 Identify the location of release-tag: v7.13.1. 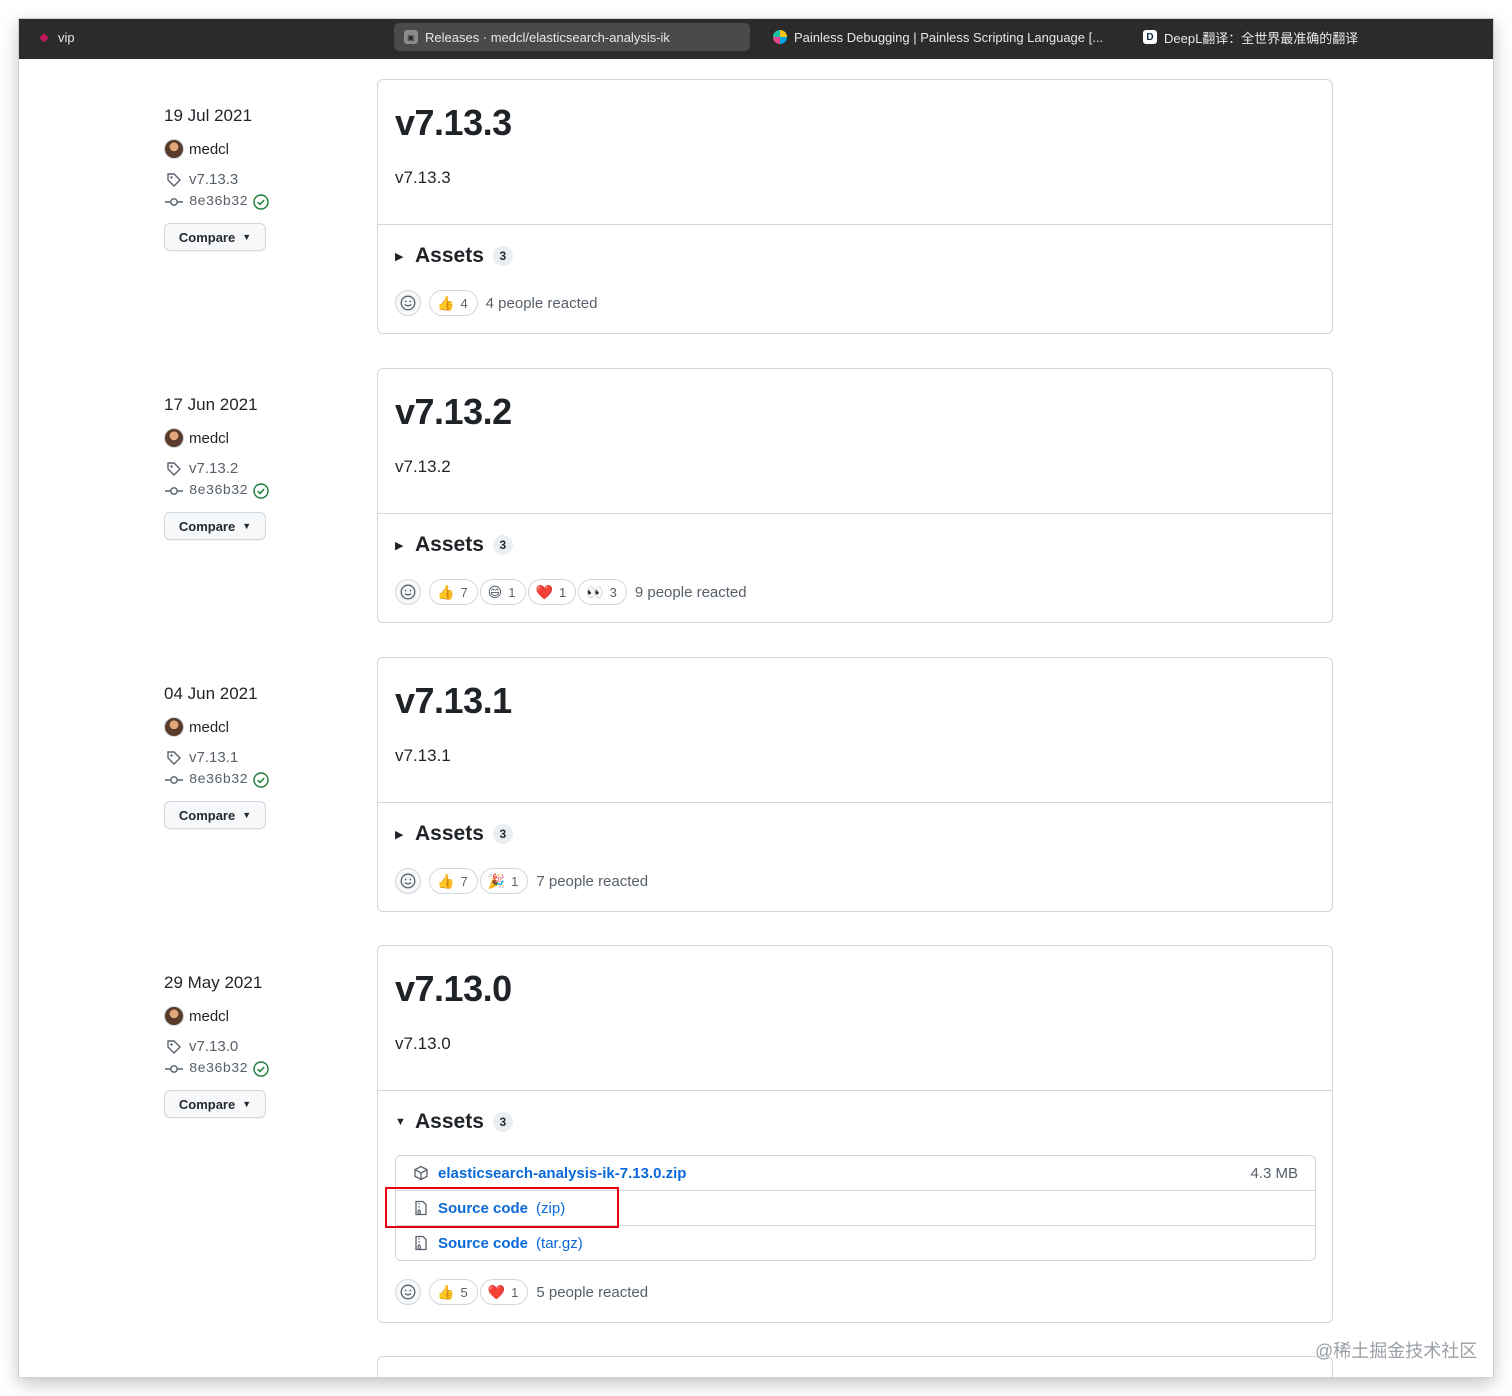
(201, 757).